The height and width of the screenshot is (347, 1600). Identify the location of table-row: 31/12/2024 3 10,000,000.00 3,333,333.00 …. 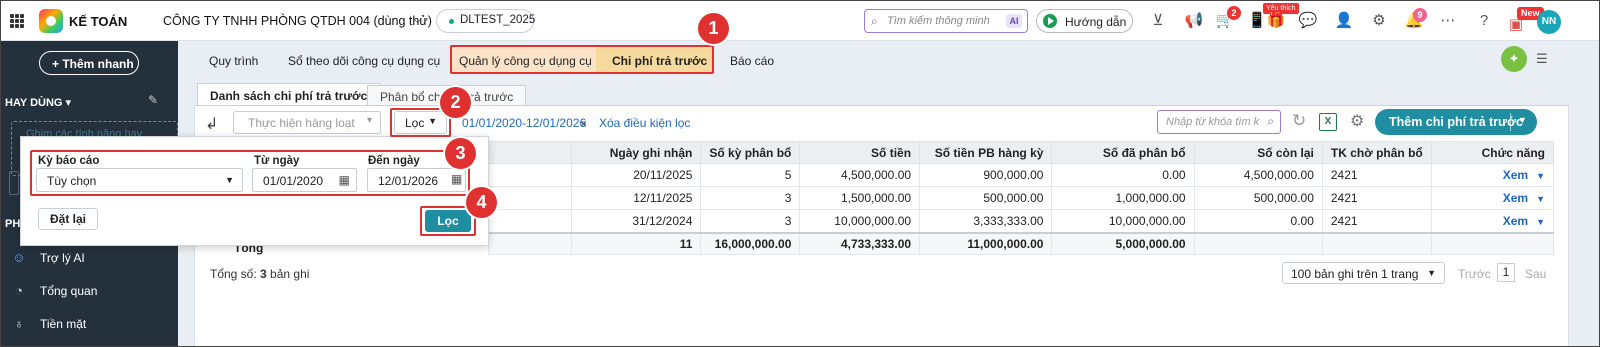
(1021, 221).